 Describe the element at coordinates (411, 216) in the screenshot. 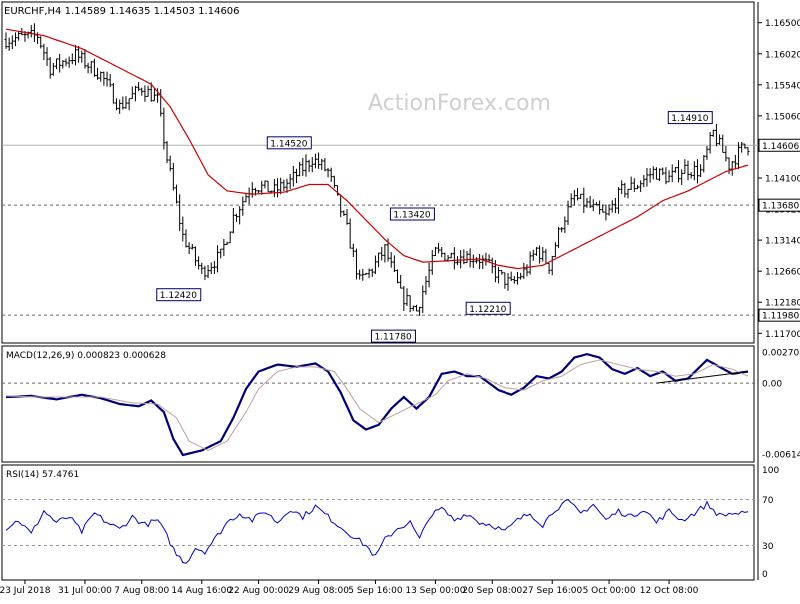

I see `swing-level-label-text: 1.13420` at that location.